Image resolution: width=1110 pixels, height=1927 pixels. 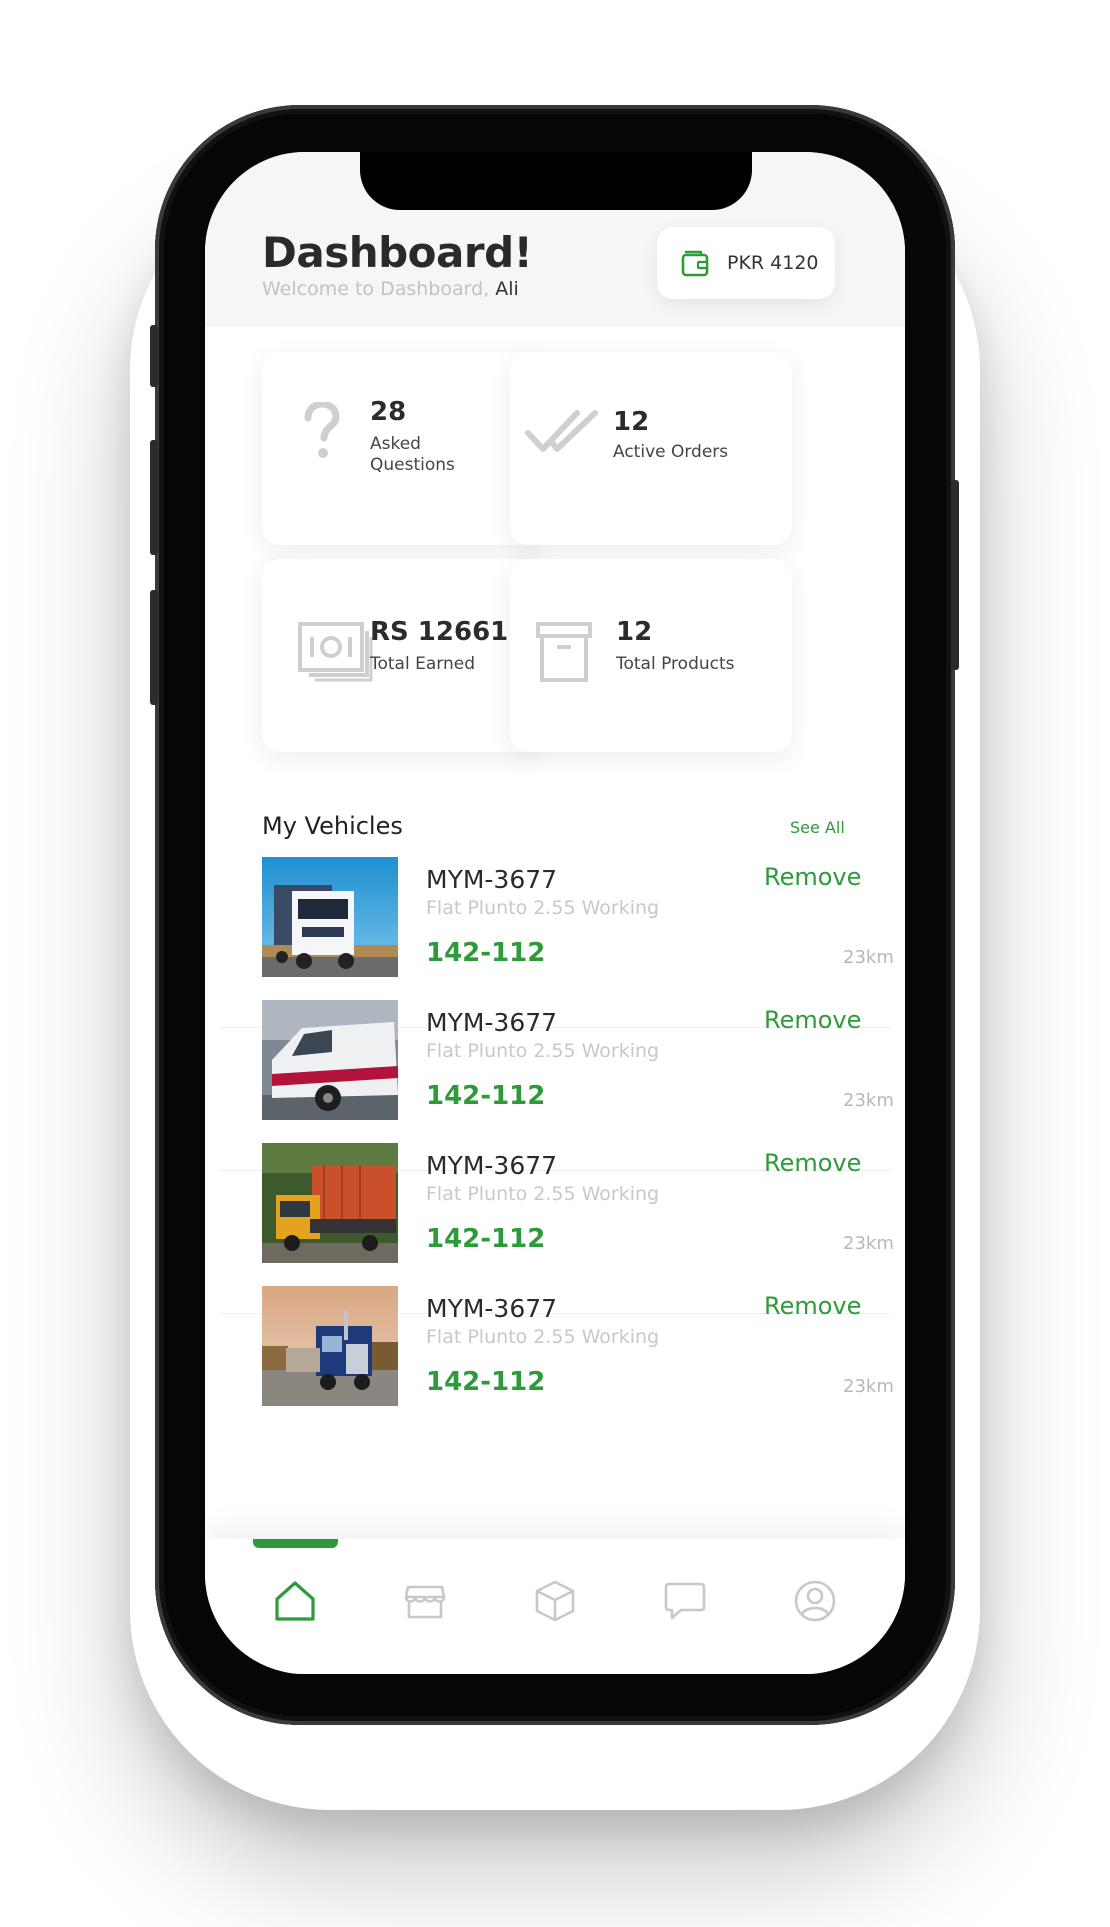 I want to click on nav-messages, so click(x=685, y=1602).